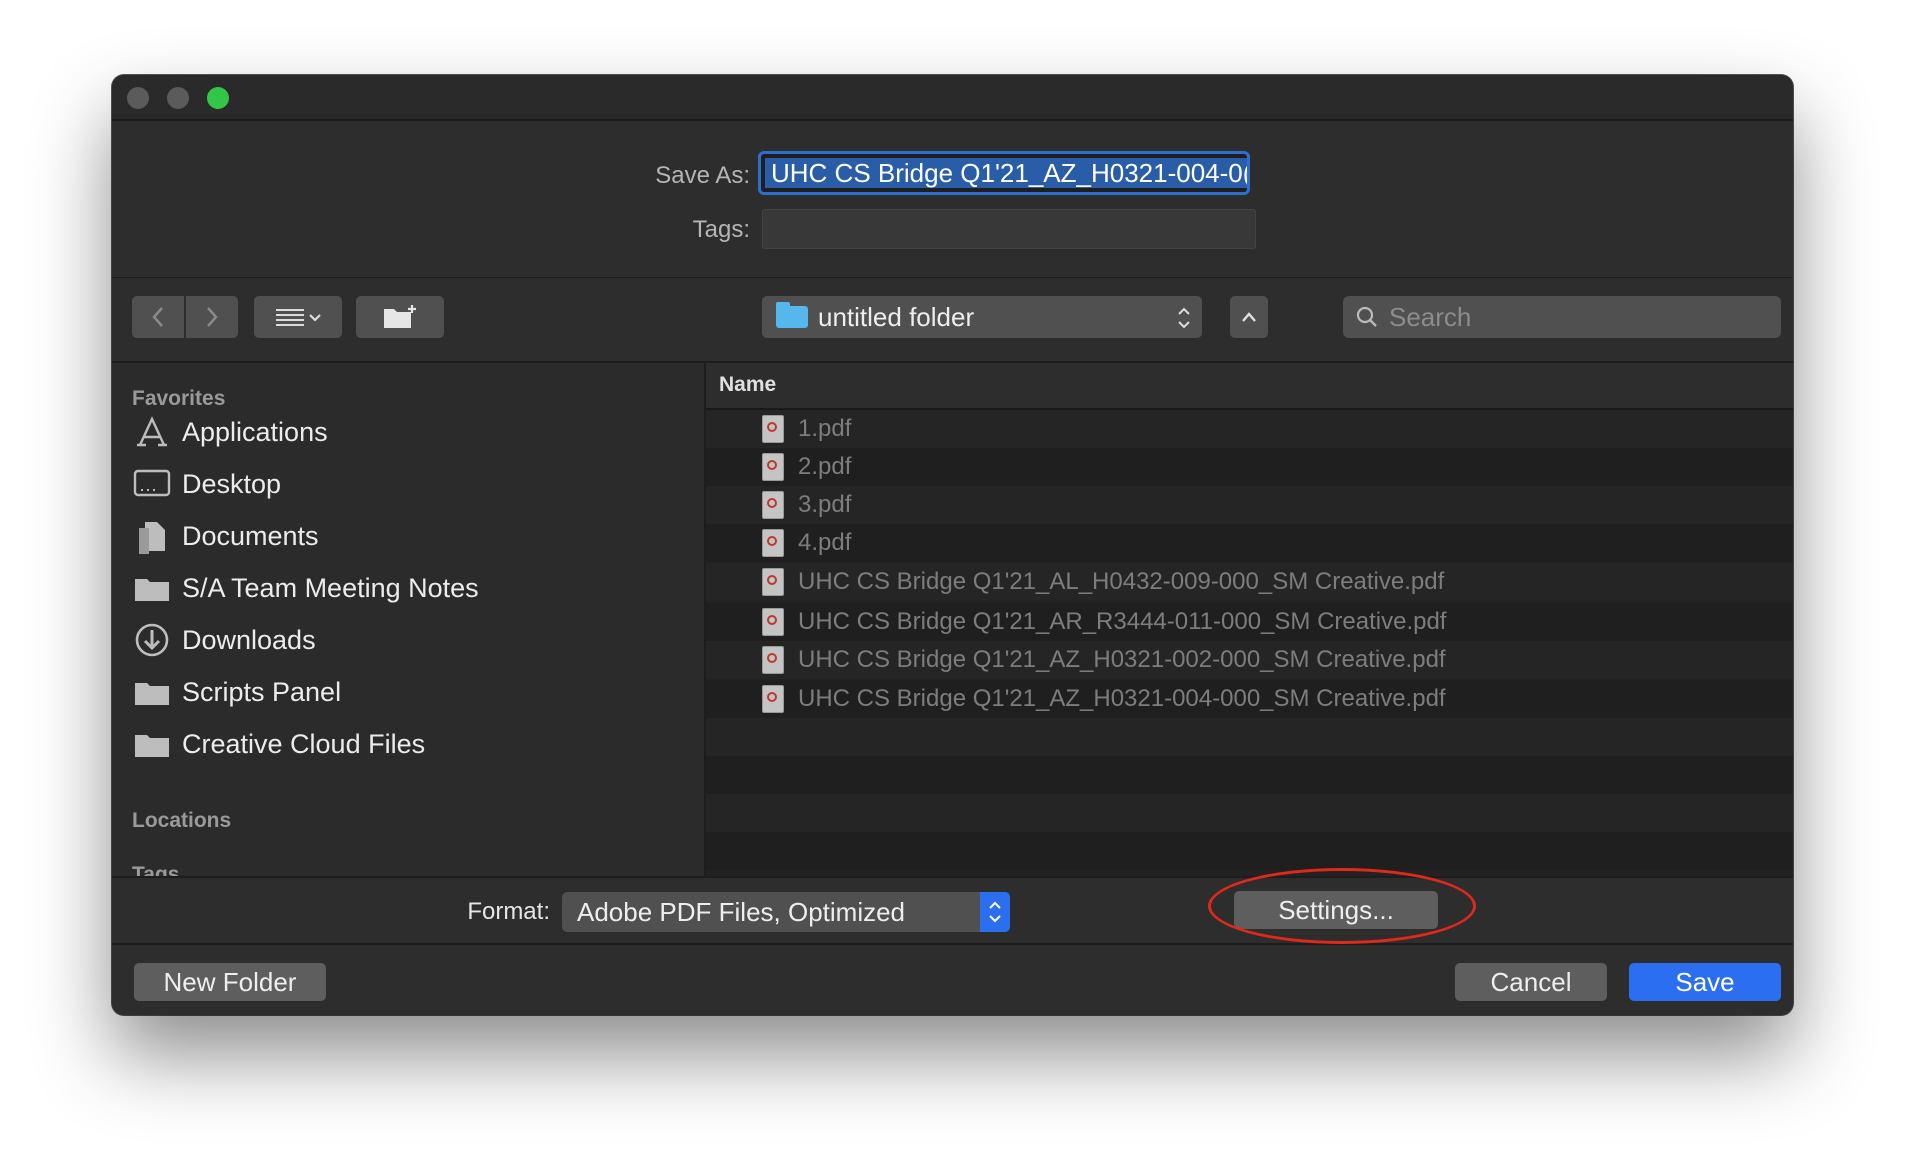 The image size is (1906, 1164). Describe the element at coordinates (250, 535) in the screenshot. I see `sidebar-item-label: Documents` at that location.